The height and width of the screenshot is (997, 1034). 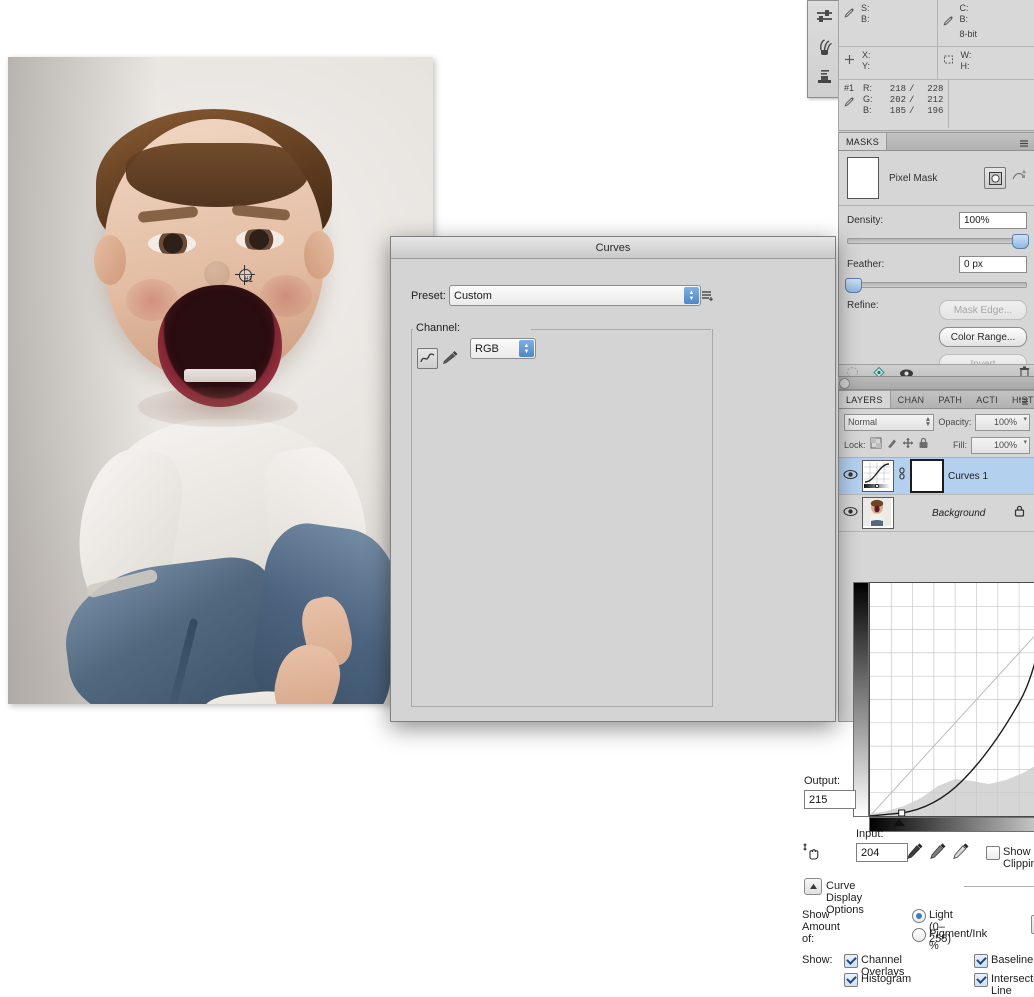 I want to click on info-empty-cell, so click(x=991, y=104).